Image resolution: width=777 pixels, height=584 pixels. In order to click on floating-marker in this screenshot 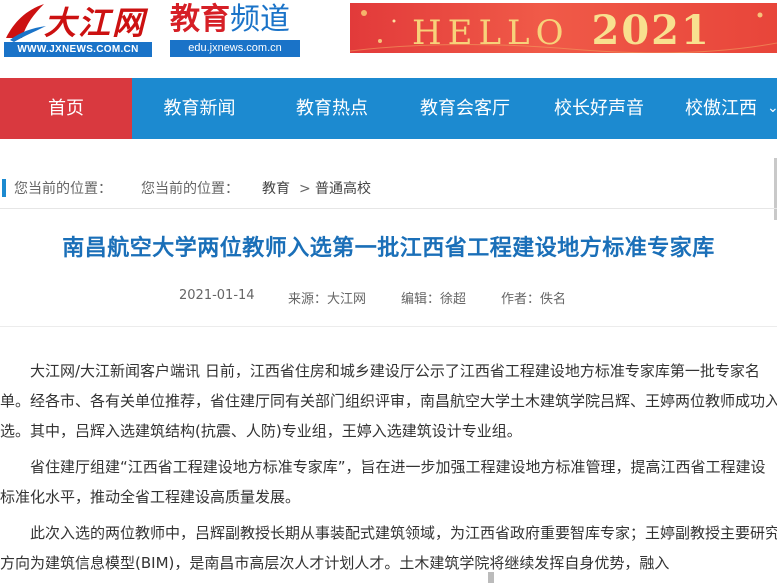, I will do `click(491, 577)`.